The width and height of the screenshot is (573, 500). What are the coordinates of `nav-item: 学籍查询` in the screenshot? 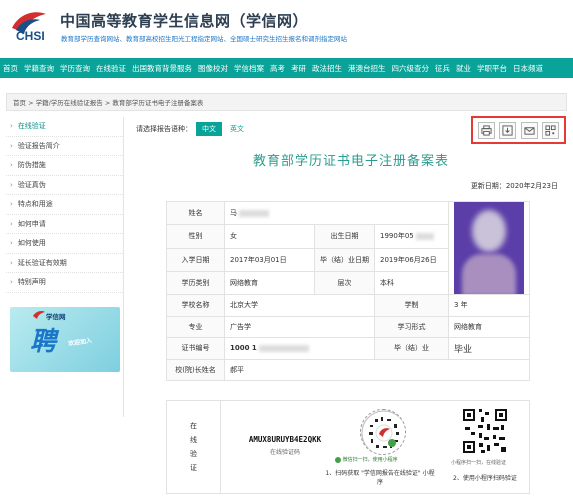 It's located at (39, 68).